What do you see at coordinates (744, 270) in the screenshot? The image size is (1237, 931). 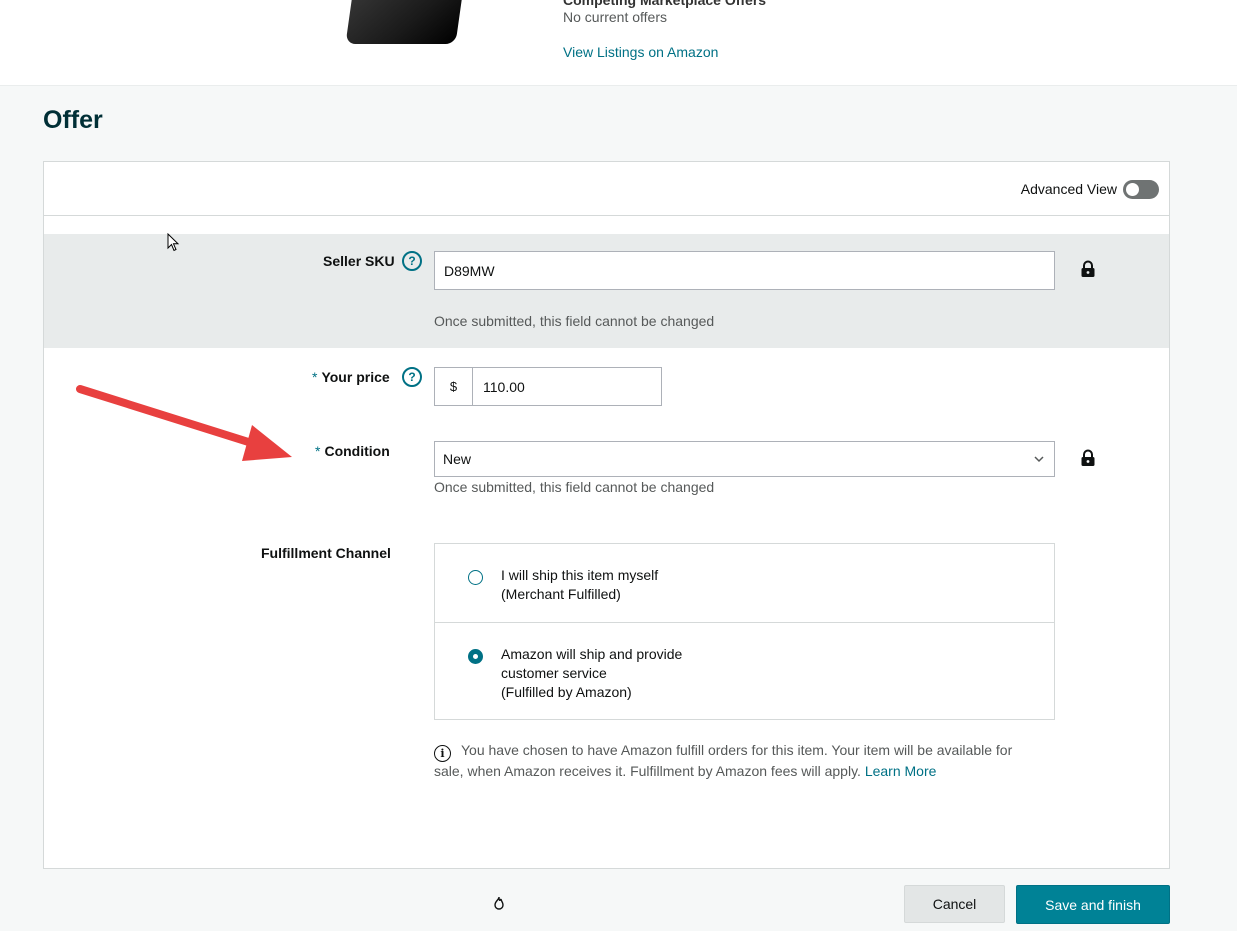 I see `seller-sku-input: D89MW` at bounding box center [744, 270].